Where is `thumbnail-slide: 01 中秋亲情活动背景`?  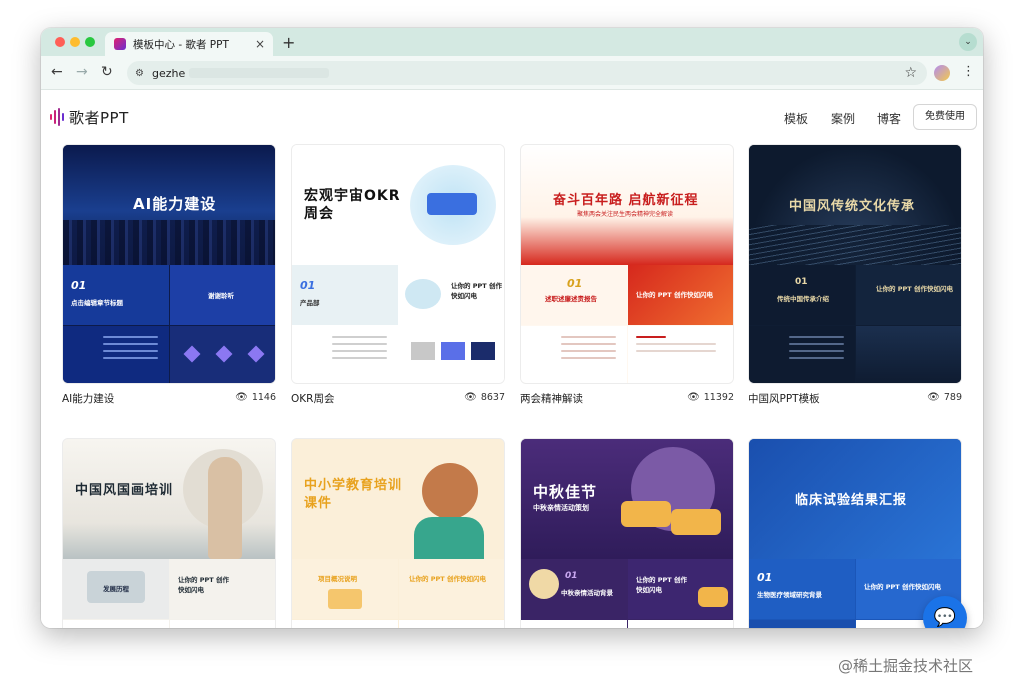 thumbnail-slide: 01 中秋亲情活动背景 is located at coordinates (574, 589).